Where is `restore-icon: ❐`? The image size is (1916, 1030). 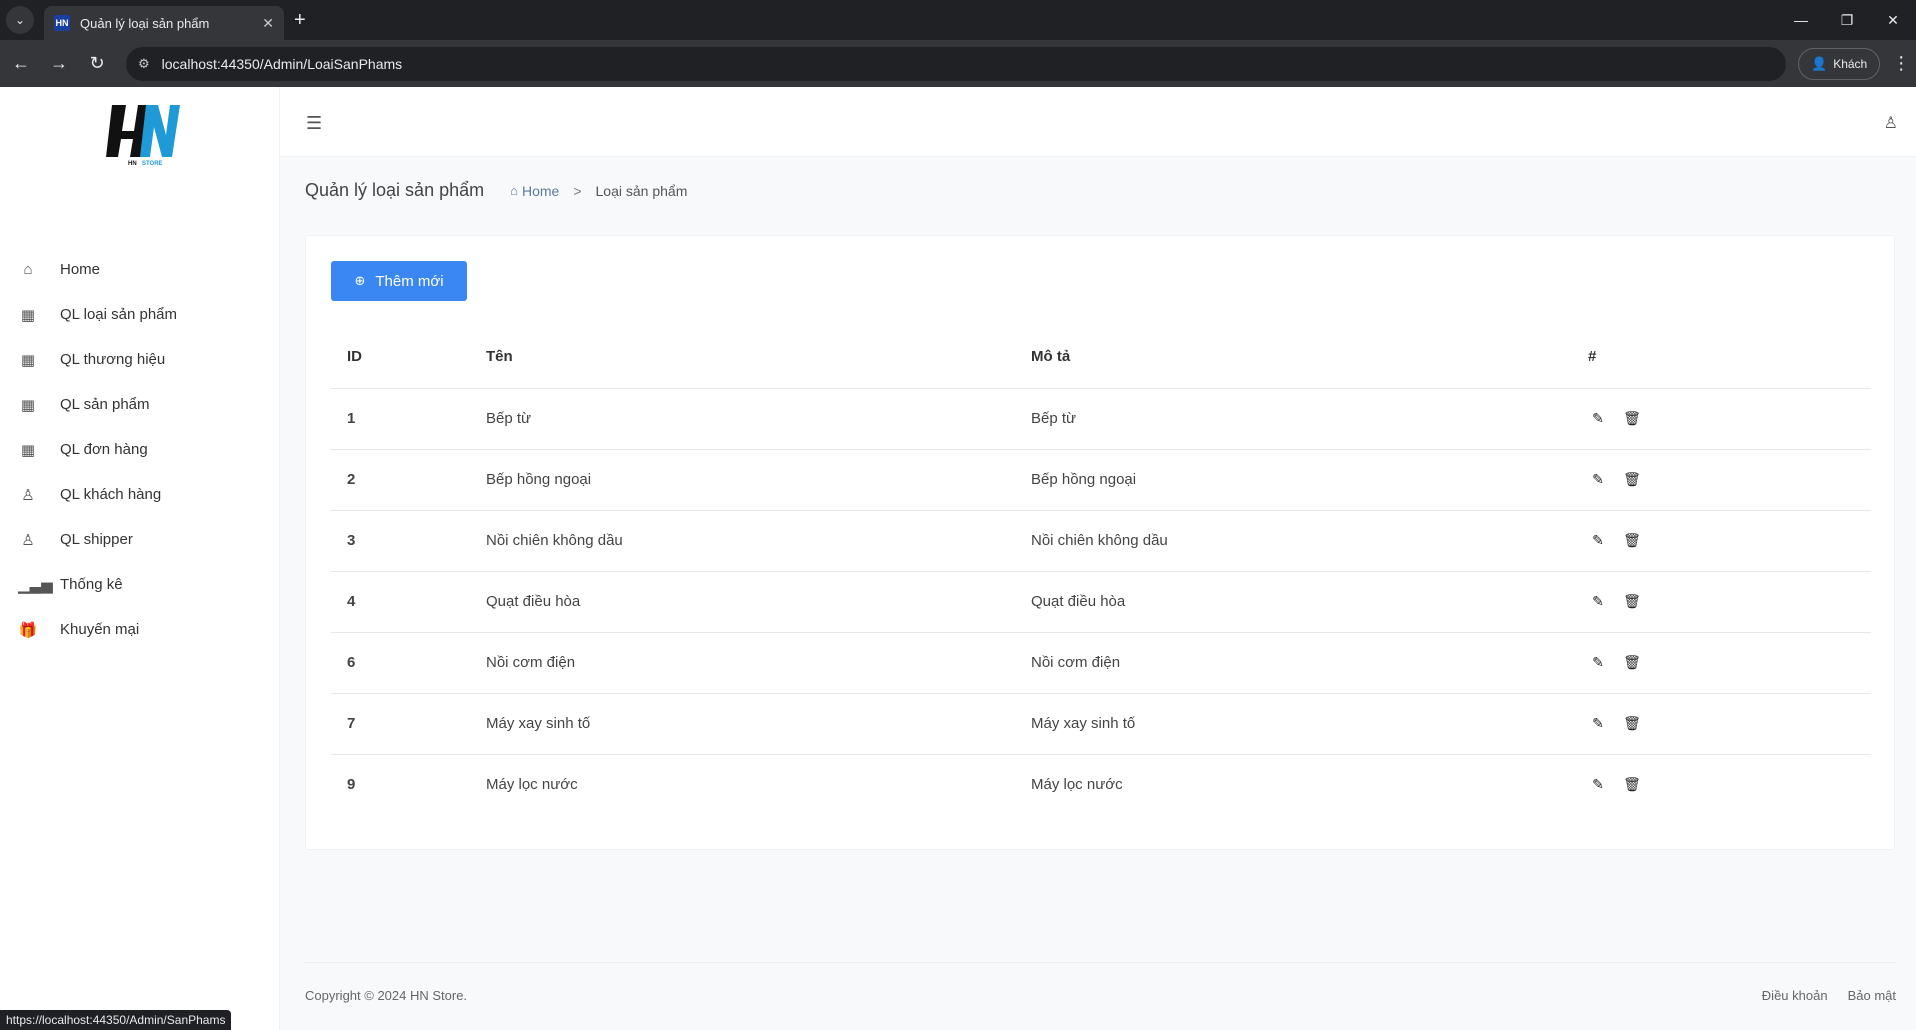 restore-icon: ❐ is located at coordinates (1847, 20).